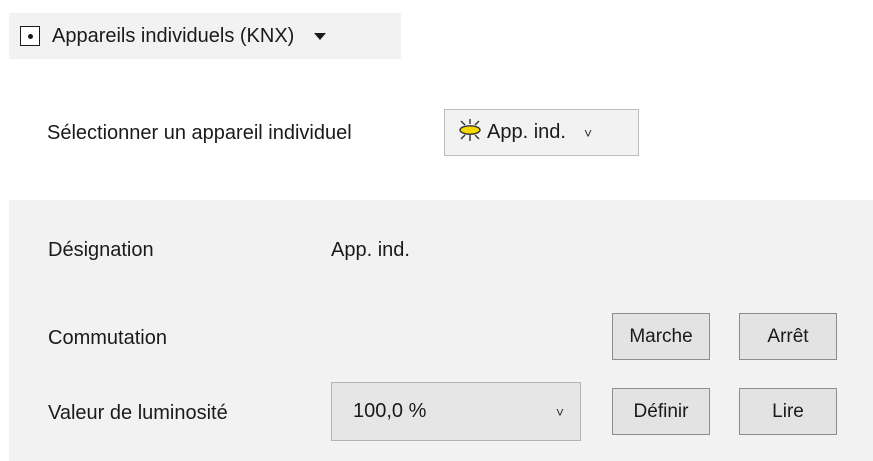 The image size is (873, 461). I want to click on set-button: Définir, so click(661, 411).